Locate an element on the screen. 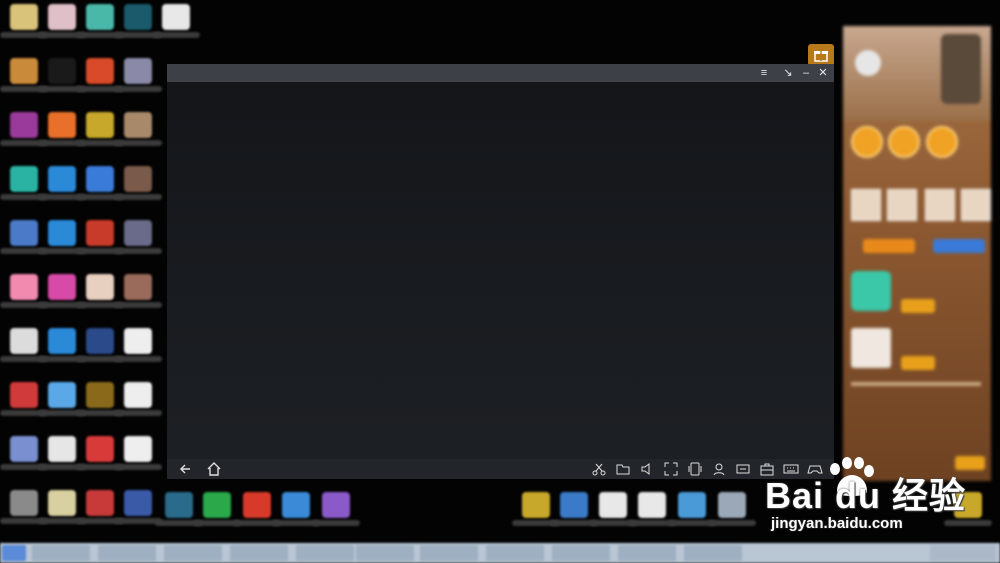 This screenshot has width=1000, height=563. character-image is located at coordinates (961, 69).